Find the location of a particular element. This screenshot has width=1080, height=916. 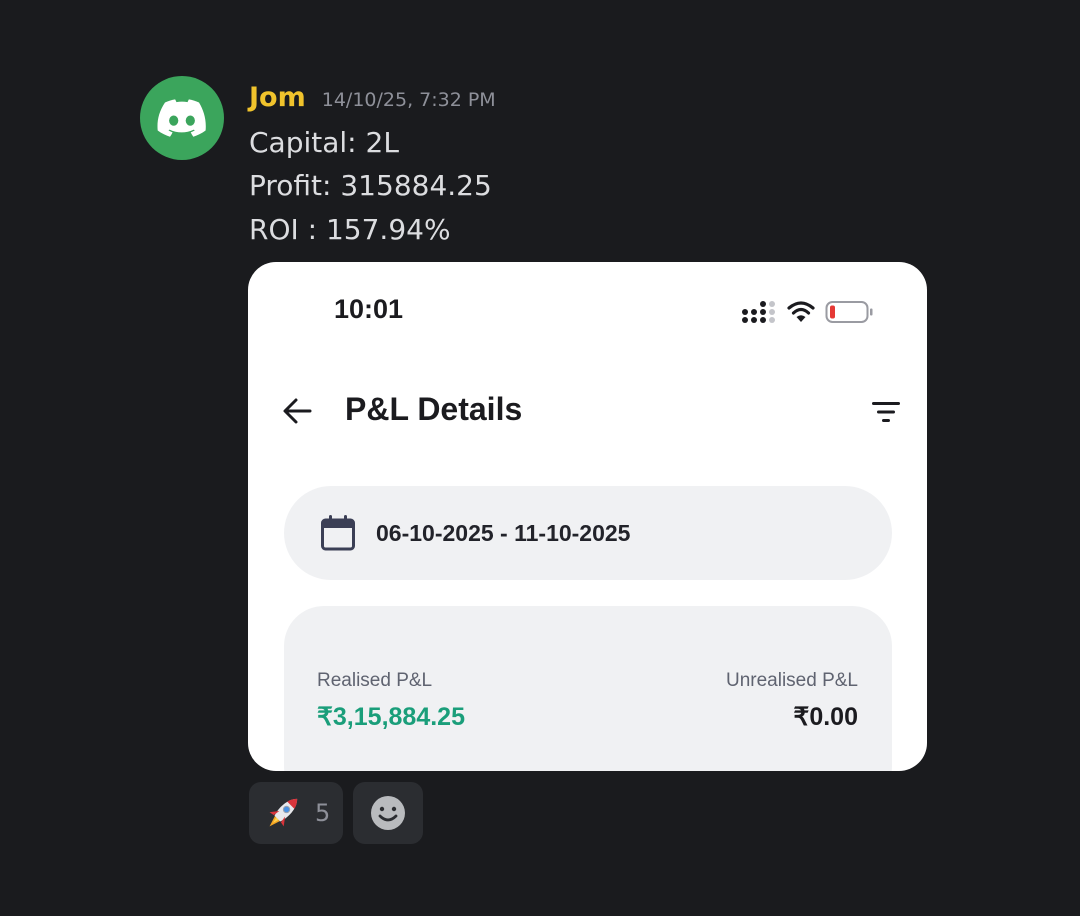

realised-pnl-value: ₹3,15,884.25 is located at coordinates (391, 717).